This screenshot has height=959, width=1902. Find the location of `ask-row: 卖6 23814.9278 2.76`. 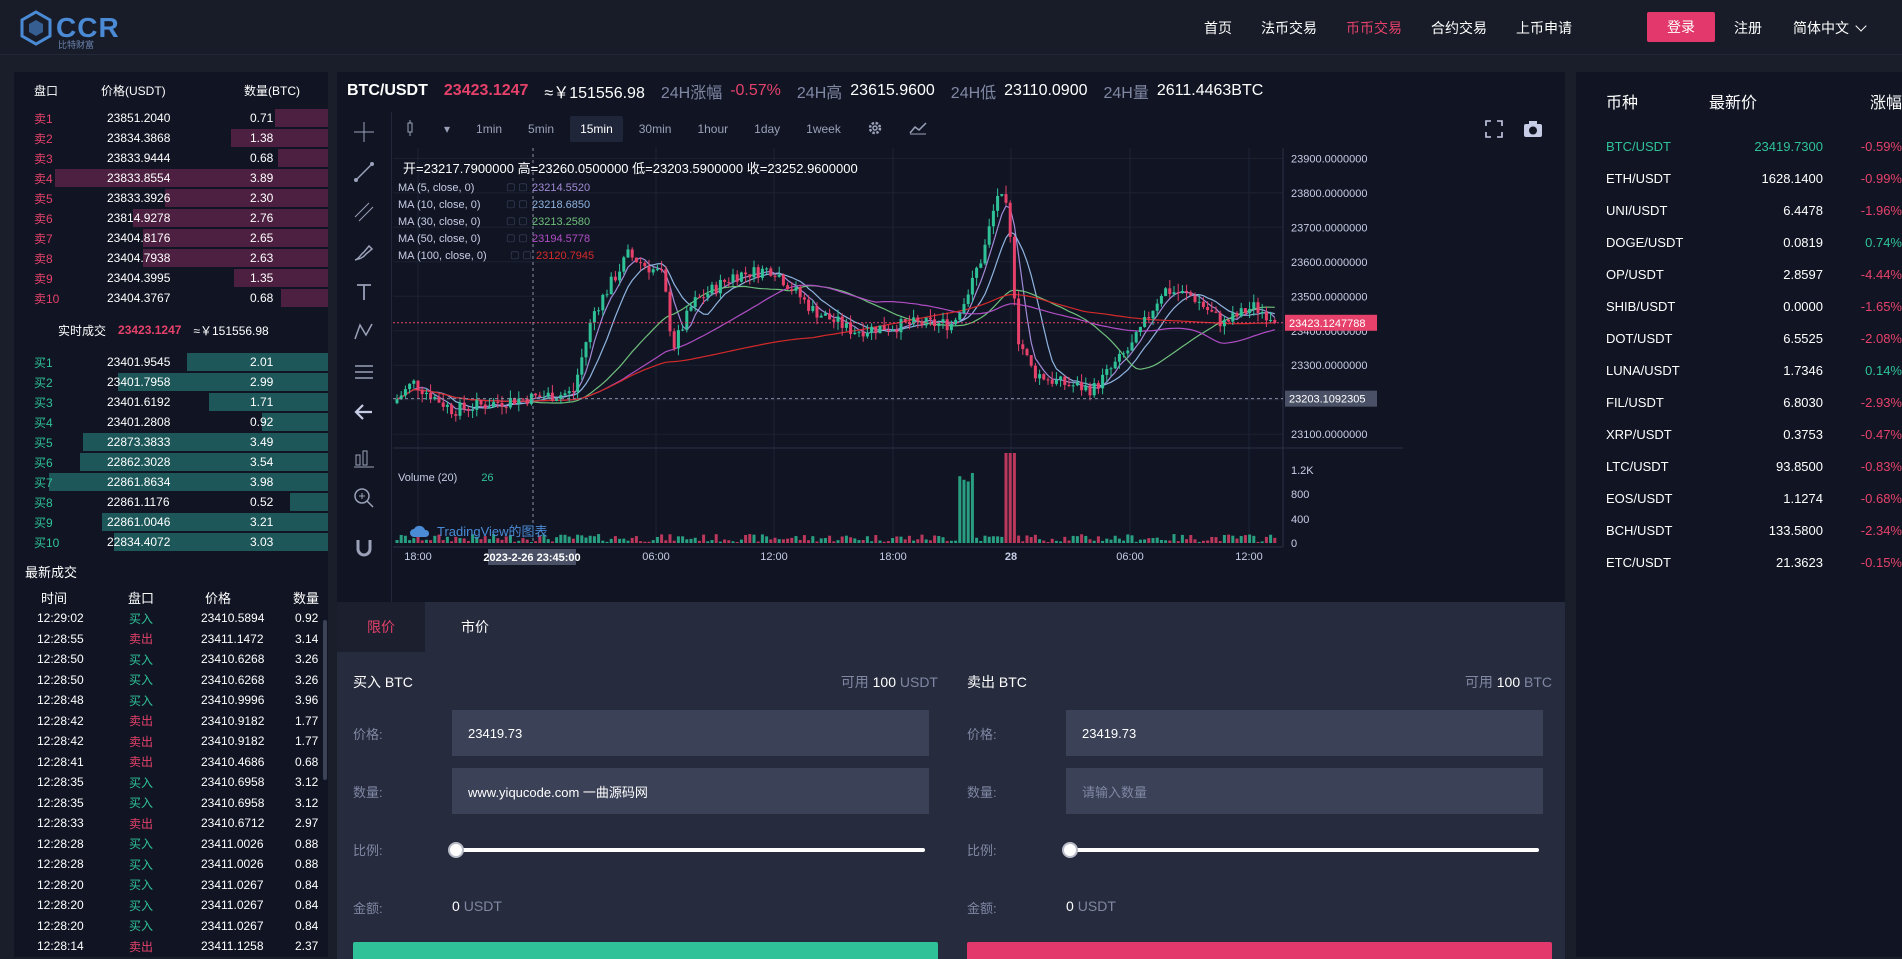

ask-row: 卖6 23814.9278 2.76 is located at coordinates (171, 218).